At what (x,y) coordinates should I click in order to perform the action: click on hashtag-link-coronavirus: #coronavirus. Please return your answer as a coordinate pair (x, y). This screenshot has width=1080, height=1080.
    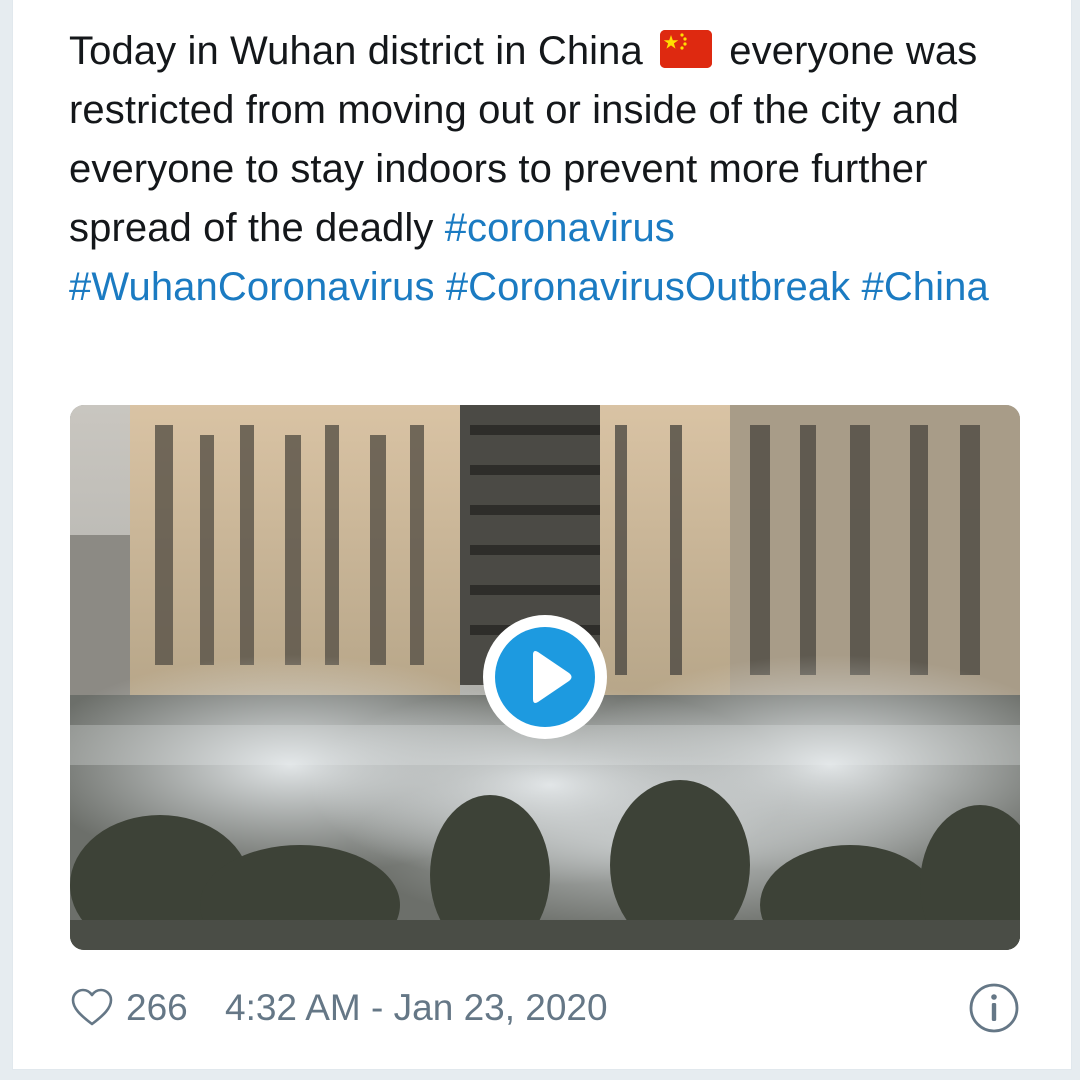
    Looking at the image, I should click on (560, 228).